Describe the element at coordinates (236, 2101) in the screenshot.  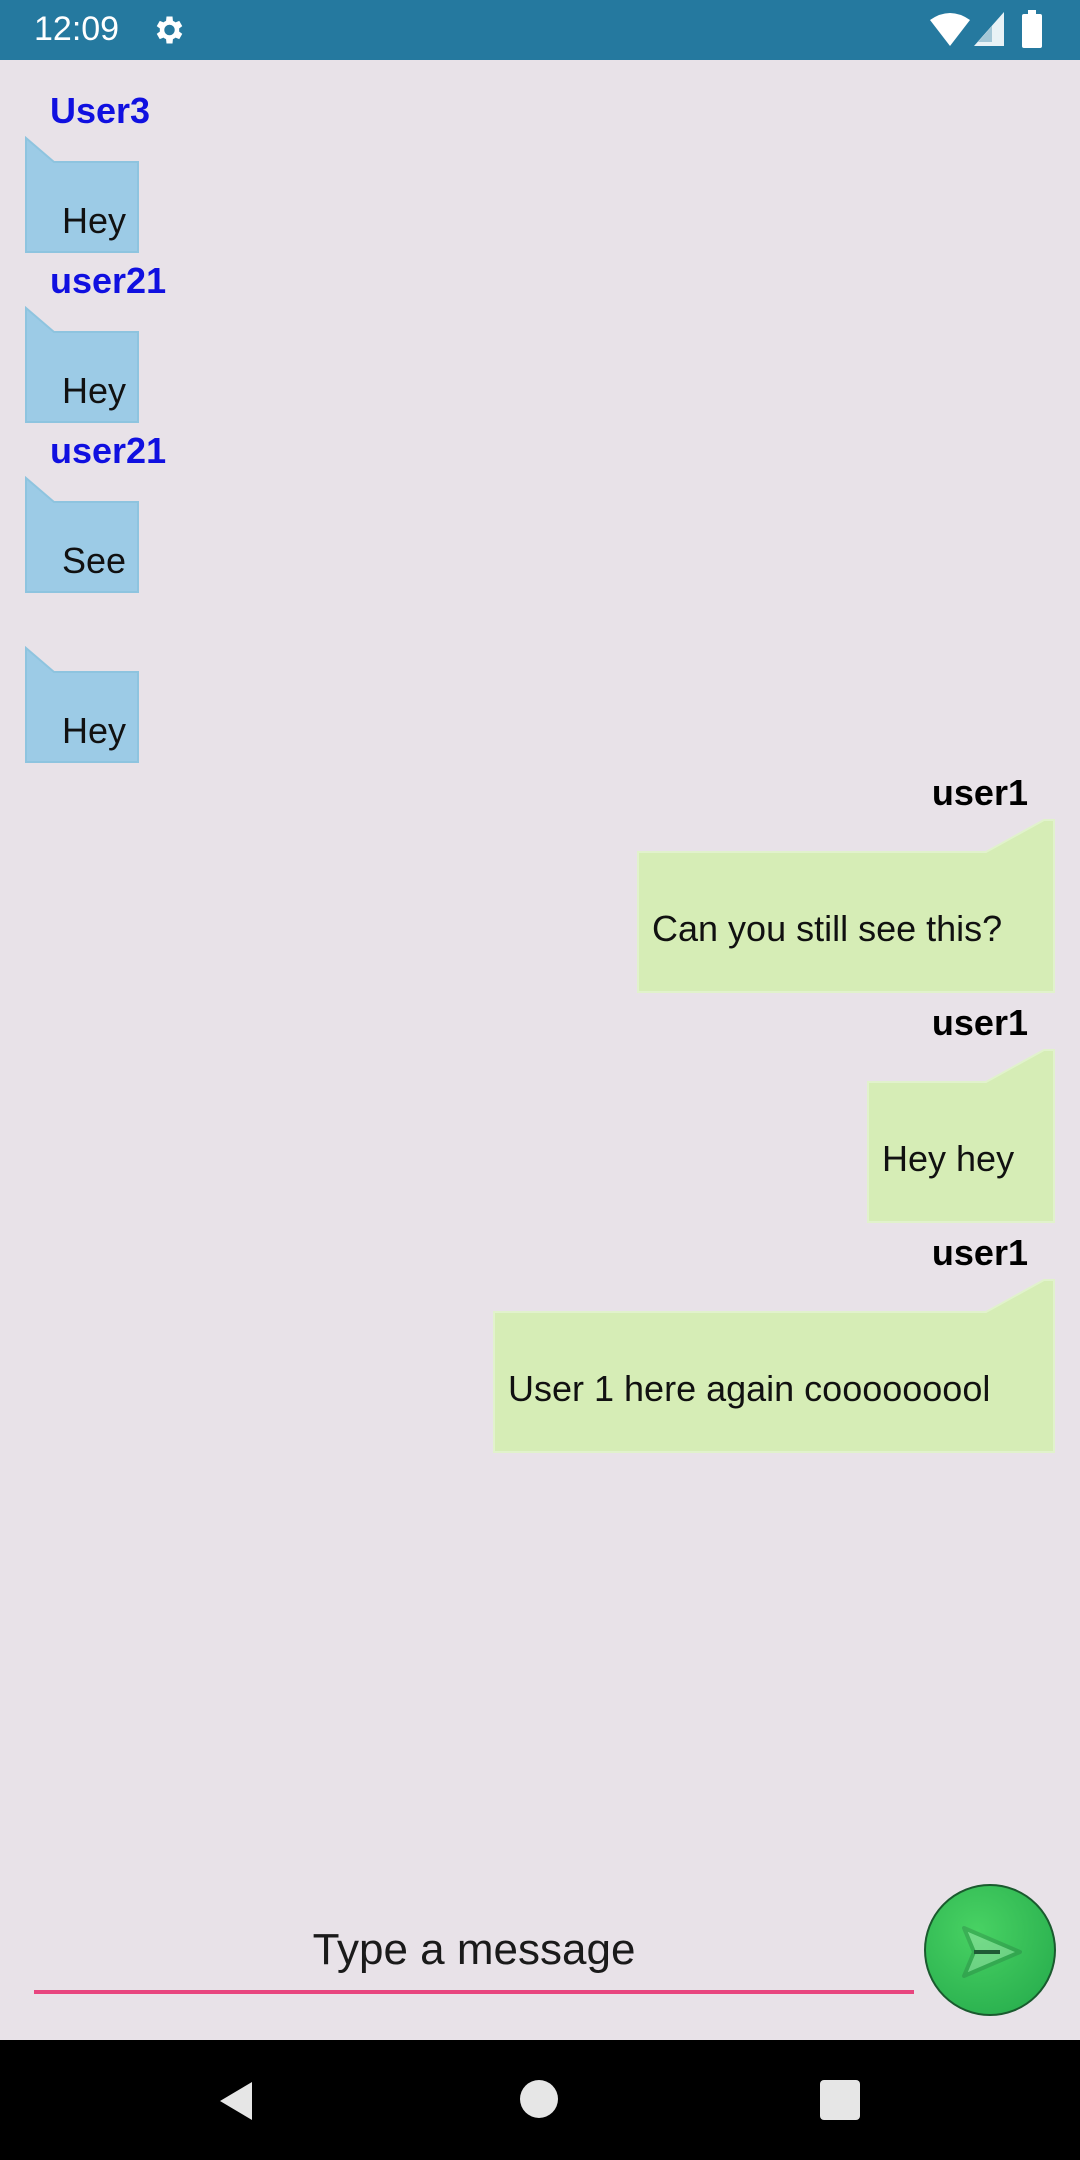
I see `back-icon` at that location.